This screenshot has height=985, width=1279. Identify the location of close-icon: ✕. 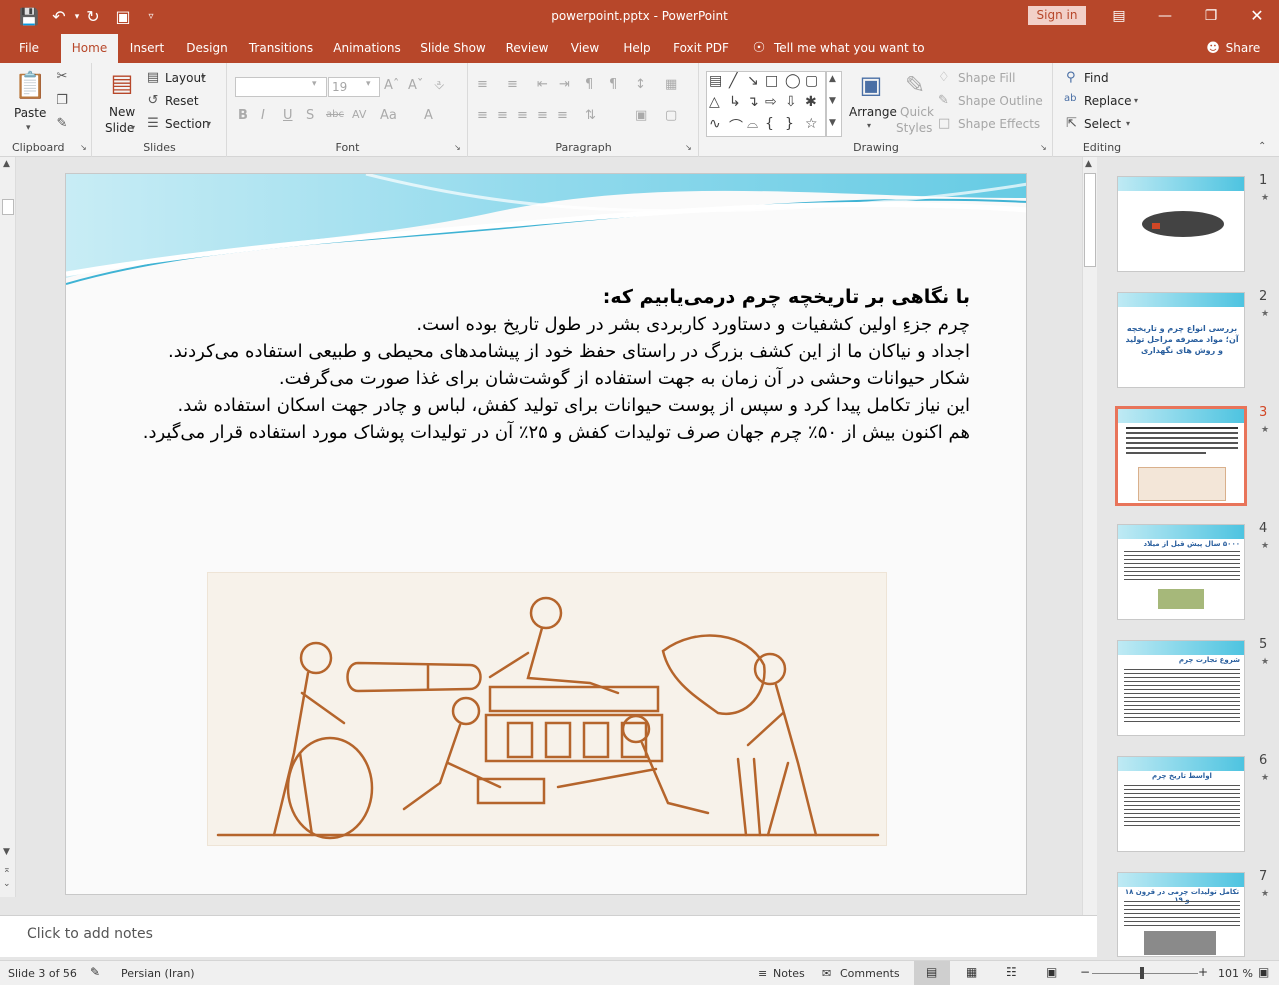
(1257, 16).